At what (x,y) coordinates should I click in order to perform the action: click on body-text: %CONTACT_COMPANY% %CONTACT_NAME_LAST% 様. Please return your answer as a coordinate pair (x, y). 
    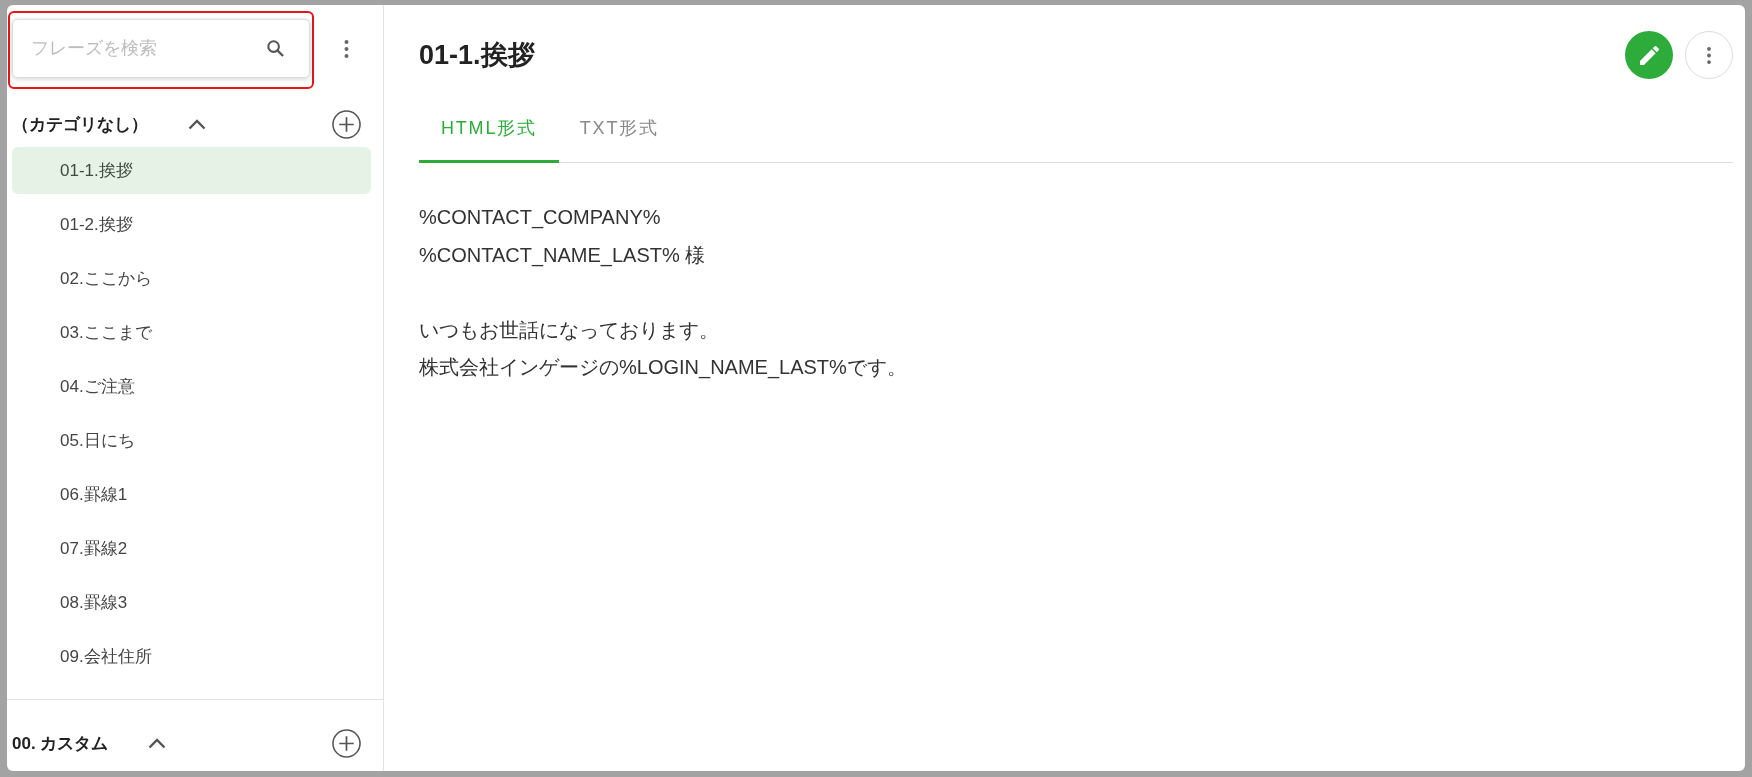
    Looking at the image, I should click on (563, 237).